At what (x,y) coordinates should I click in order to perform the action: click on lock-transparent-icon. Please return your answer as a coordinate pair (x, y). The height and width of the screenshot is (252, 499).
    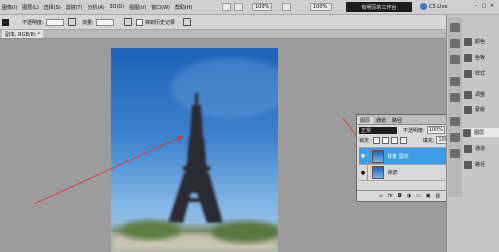
    Looking at the image, I should click on (376, 140).